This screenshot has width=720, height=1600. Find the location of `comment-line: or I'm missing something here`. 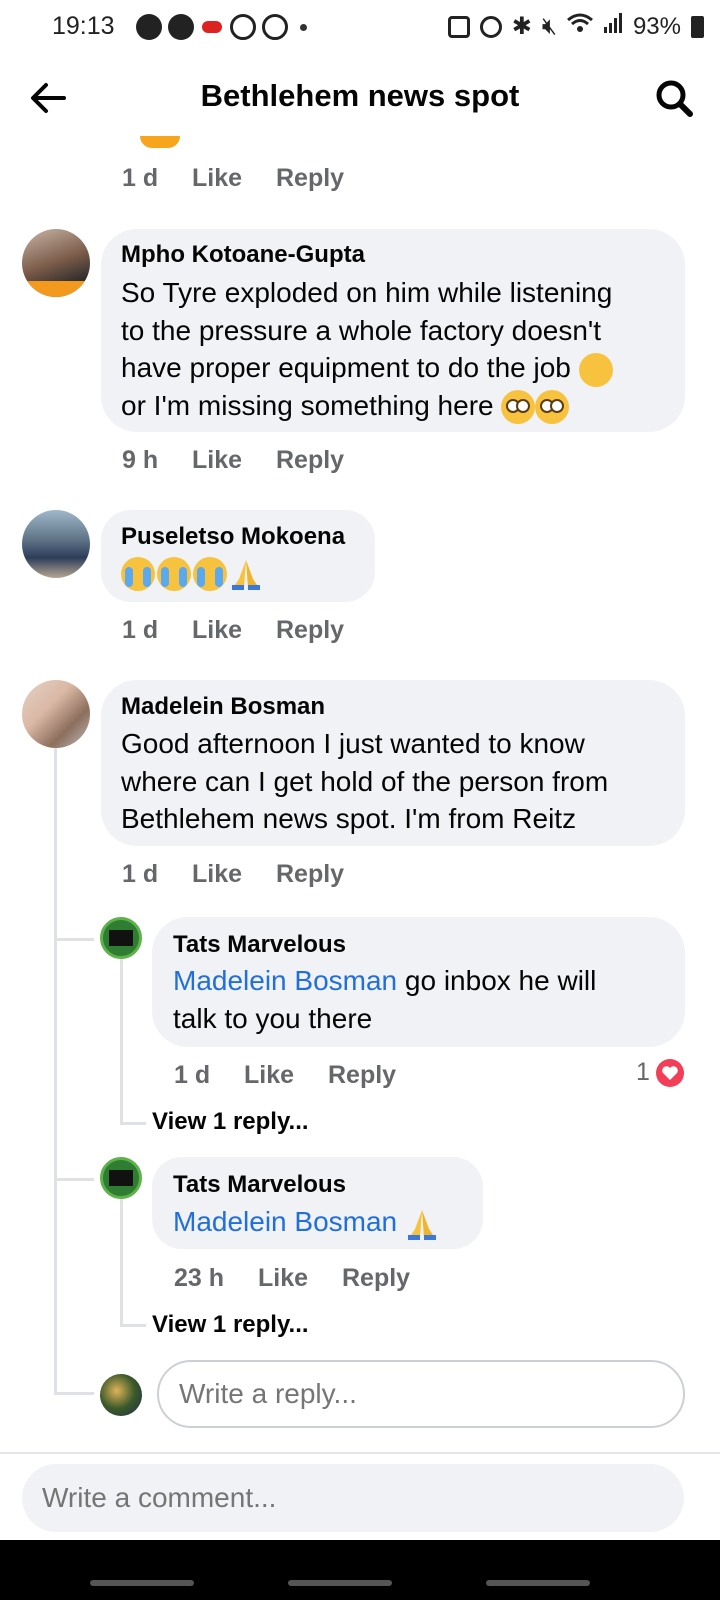

comment-line: or I'm missing something here is located at coordinates (307, 405).